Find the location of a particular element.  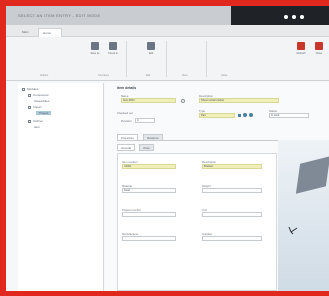

info-icon is located at coordinates (245, 115).